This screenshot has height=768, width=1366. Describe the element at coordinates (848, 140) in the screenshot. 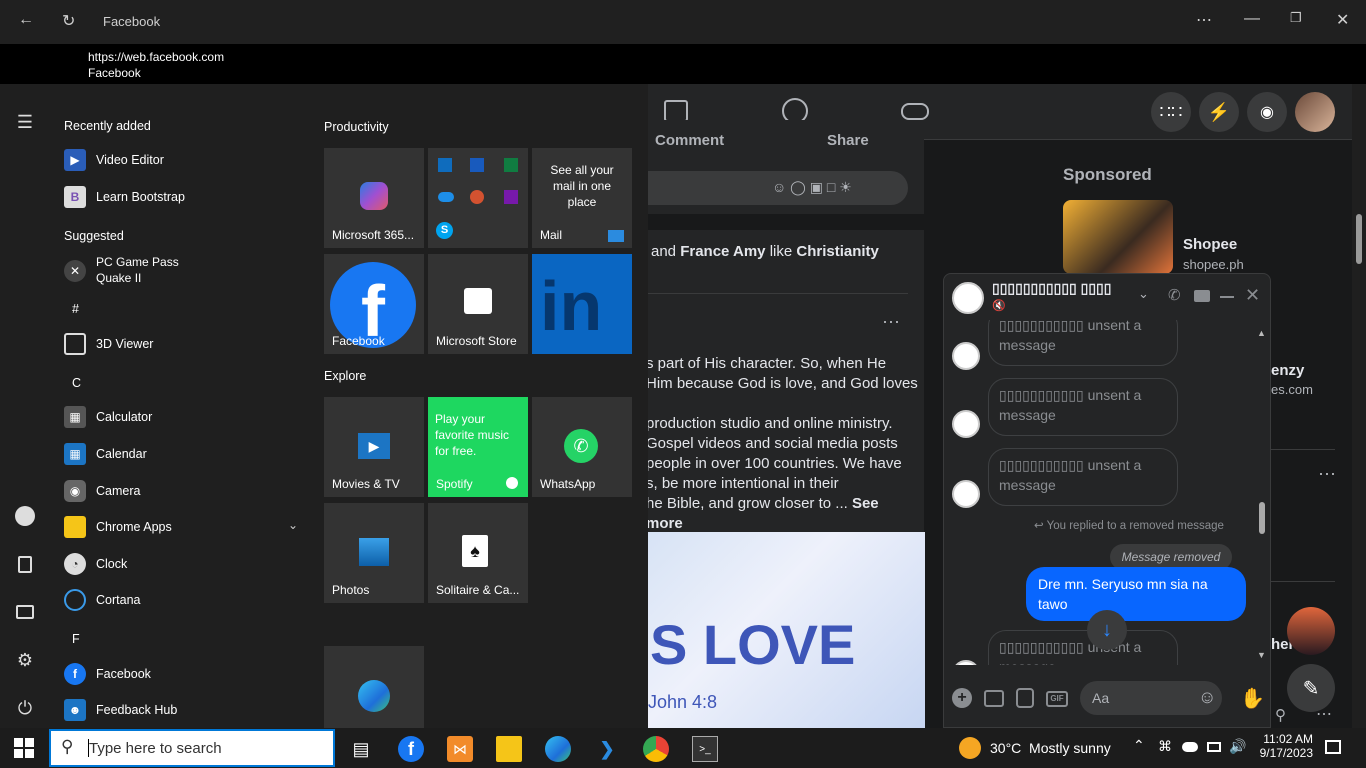

I see `share-button: Share` at that location.